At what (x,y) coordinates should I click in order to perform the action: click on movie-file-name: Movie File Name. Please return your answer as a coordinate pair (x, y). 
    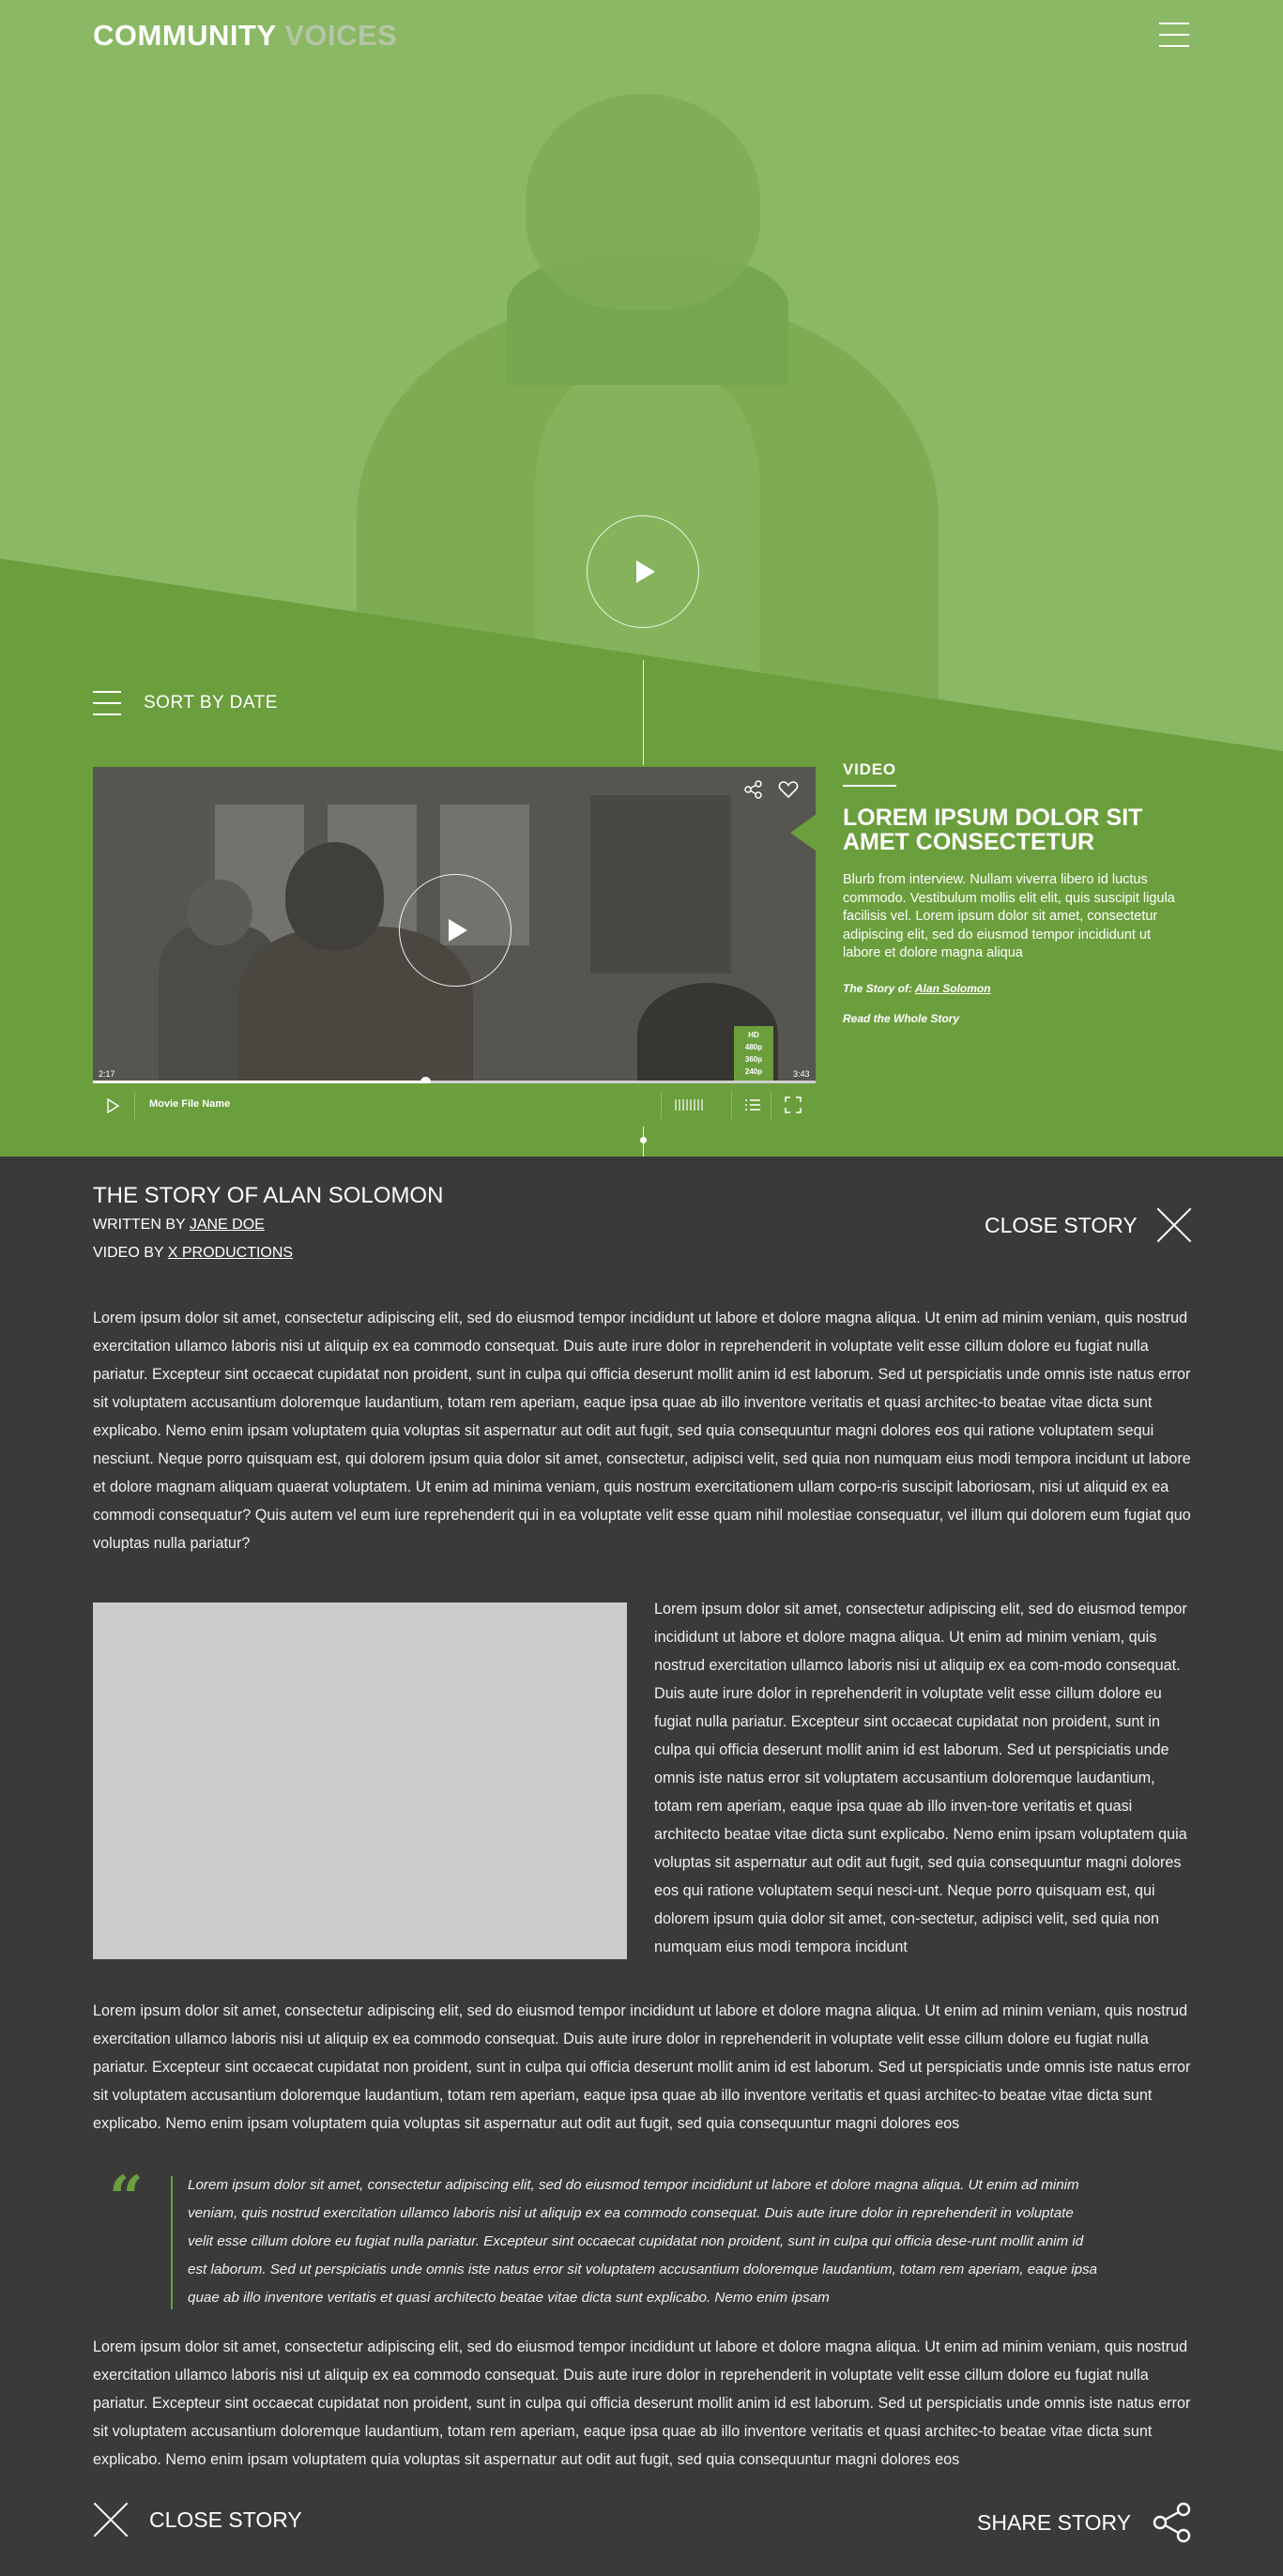
    Looking at the image, I should click on (190, 1104).